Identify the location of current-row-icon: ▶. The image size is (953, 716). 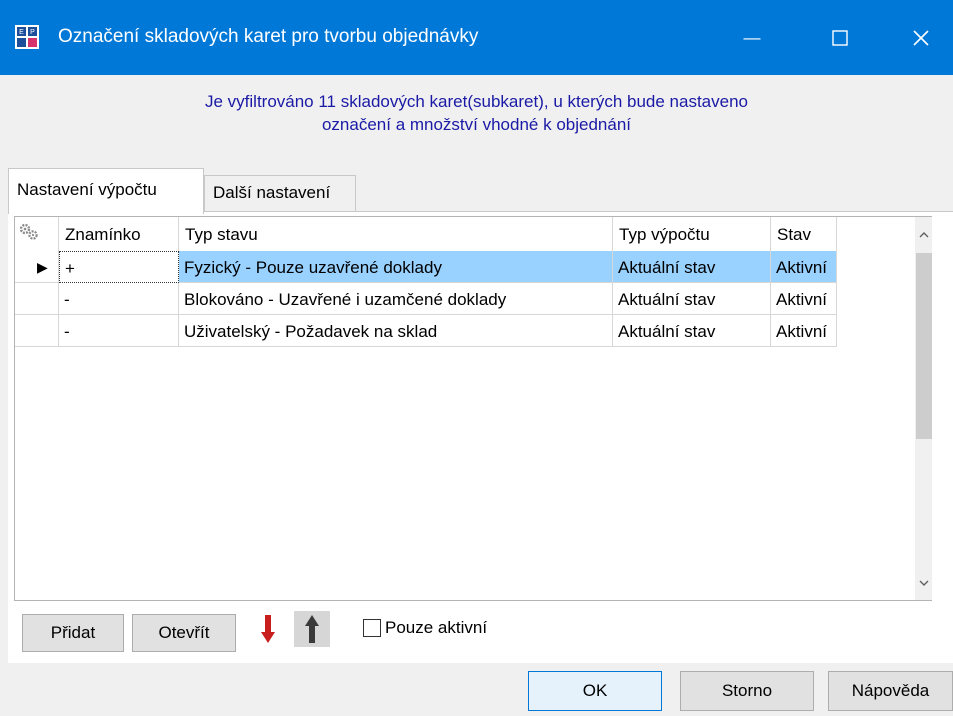
(42, 267).